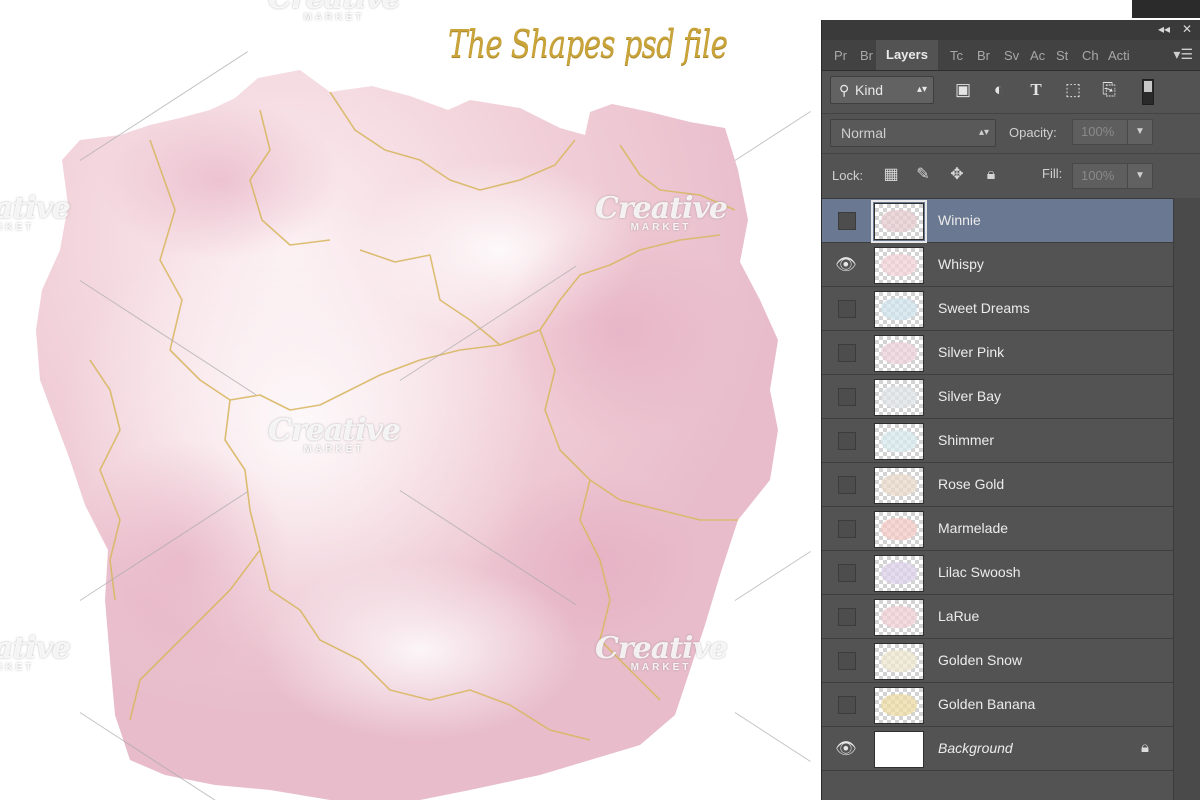 The width and height of the screenshot is (1200, 800). What do you see at coordinates (986, 704) in the screenshot?
I see `layer-name: Golden Banana` at bounding box center [986, 704].